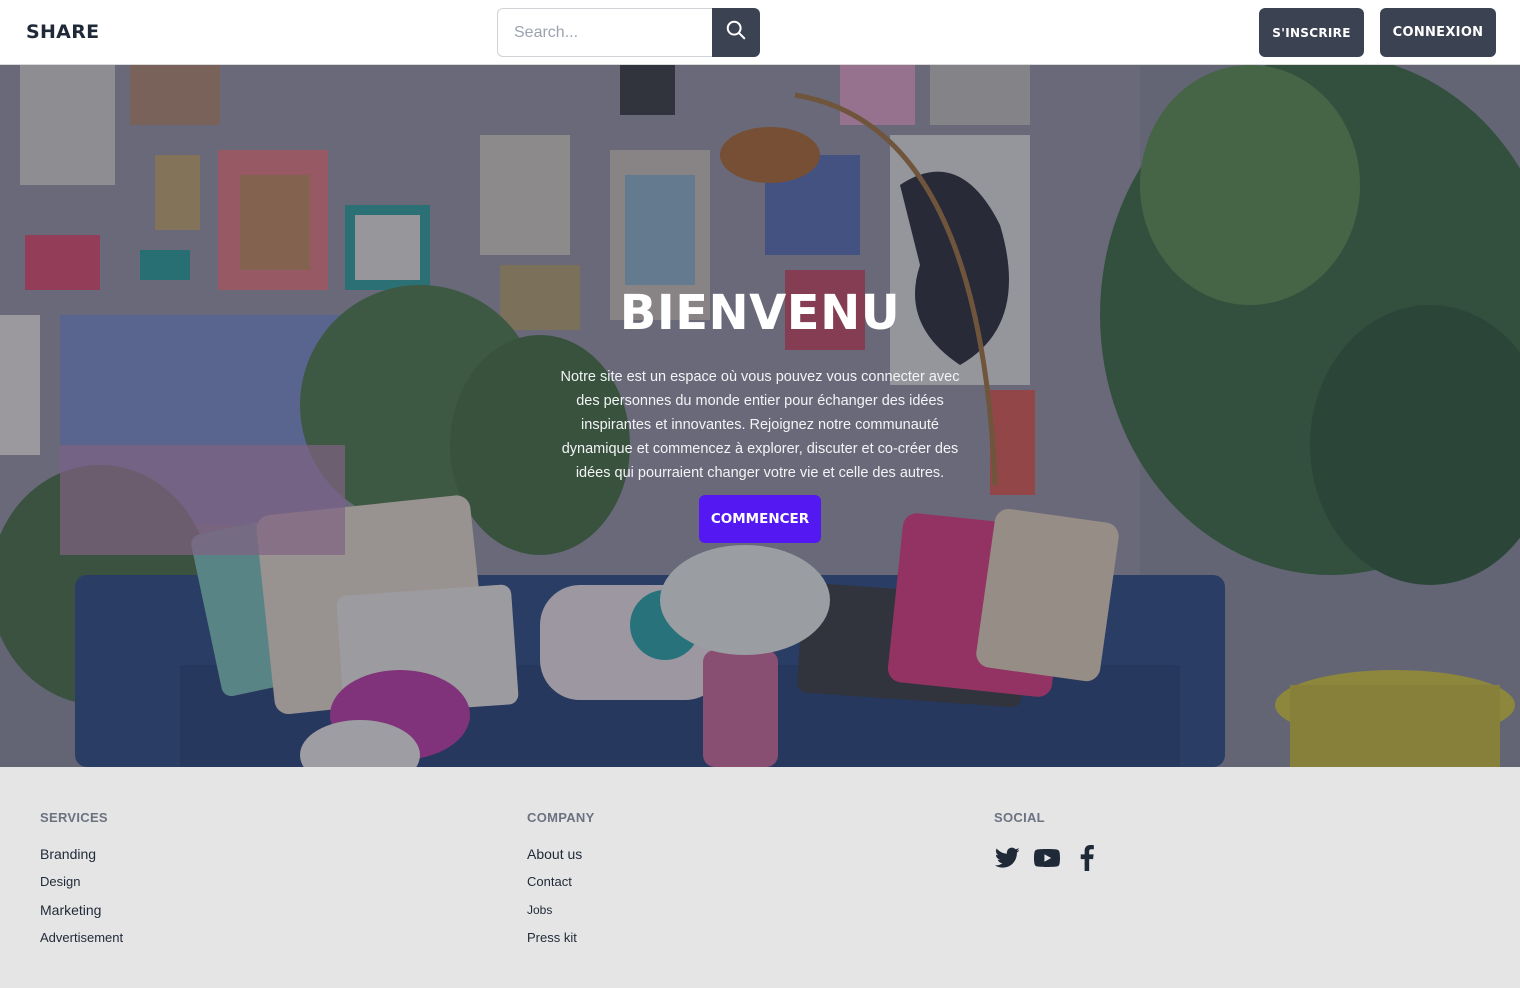 The image size is (1520, 988). I want to click on search-bar, so click(628, 32).